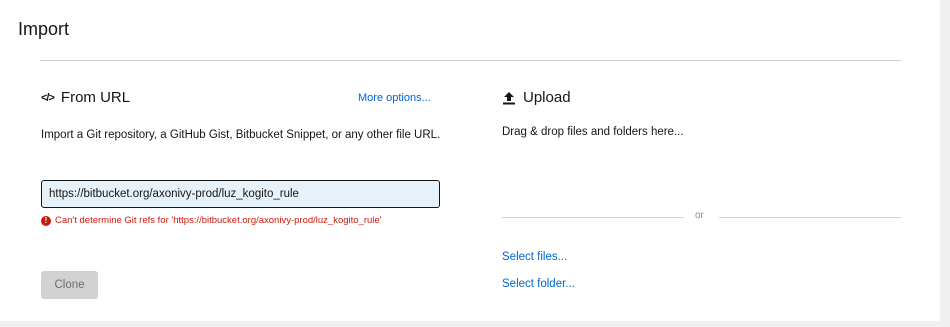  I want to click on title-divider, so click(470, 60).